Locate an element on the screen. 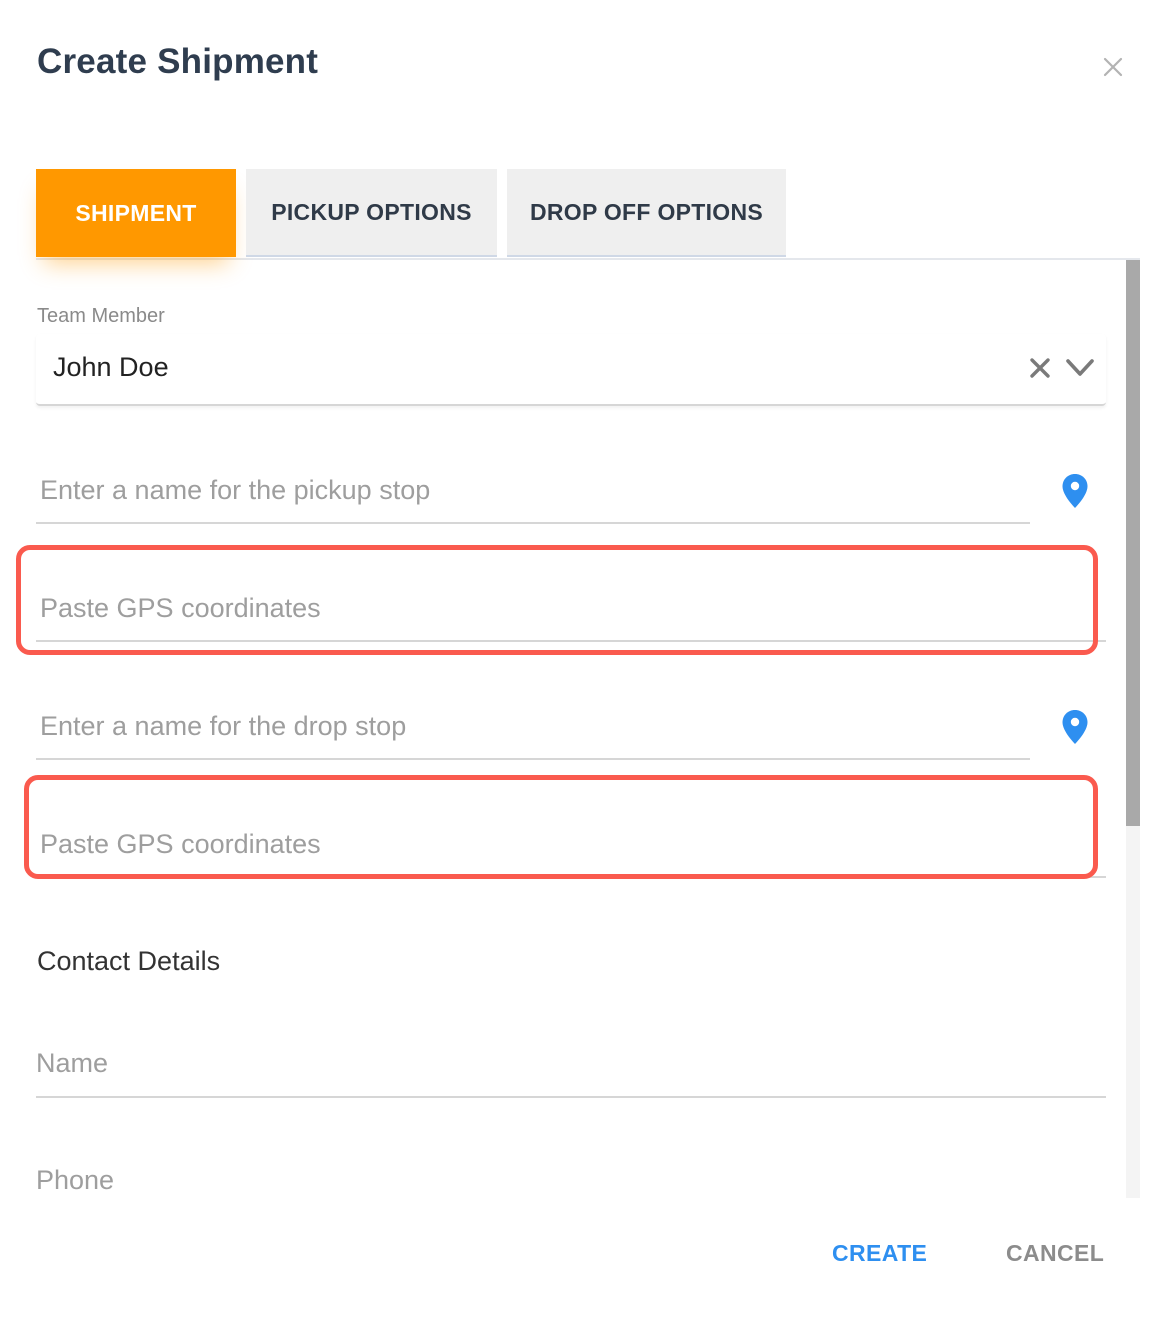  tabs-divider is located at coordinates (588, 259).